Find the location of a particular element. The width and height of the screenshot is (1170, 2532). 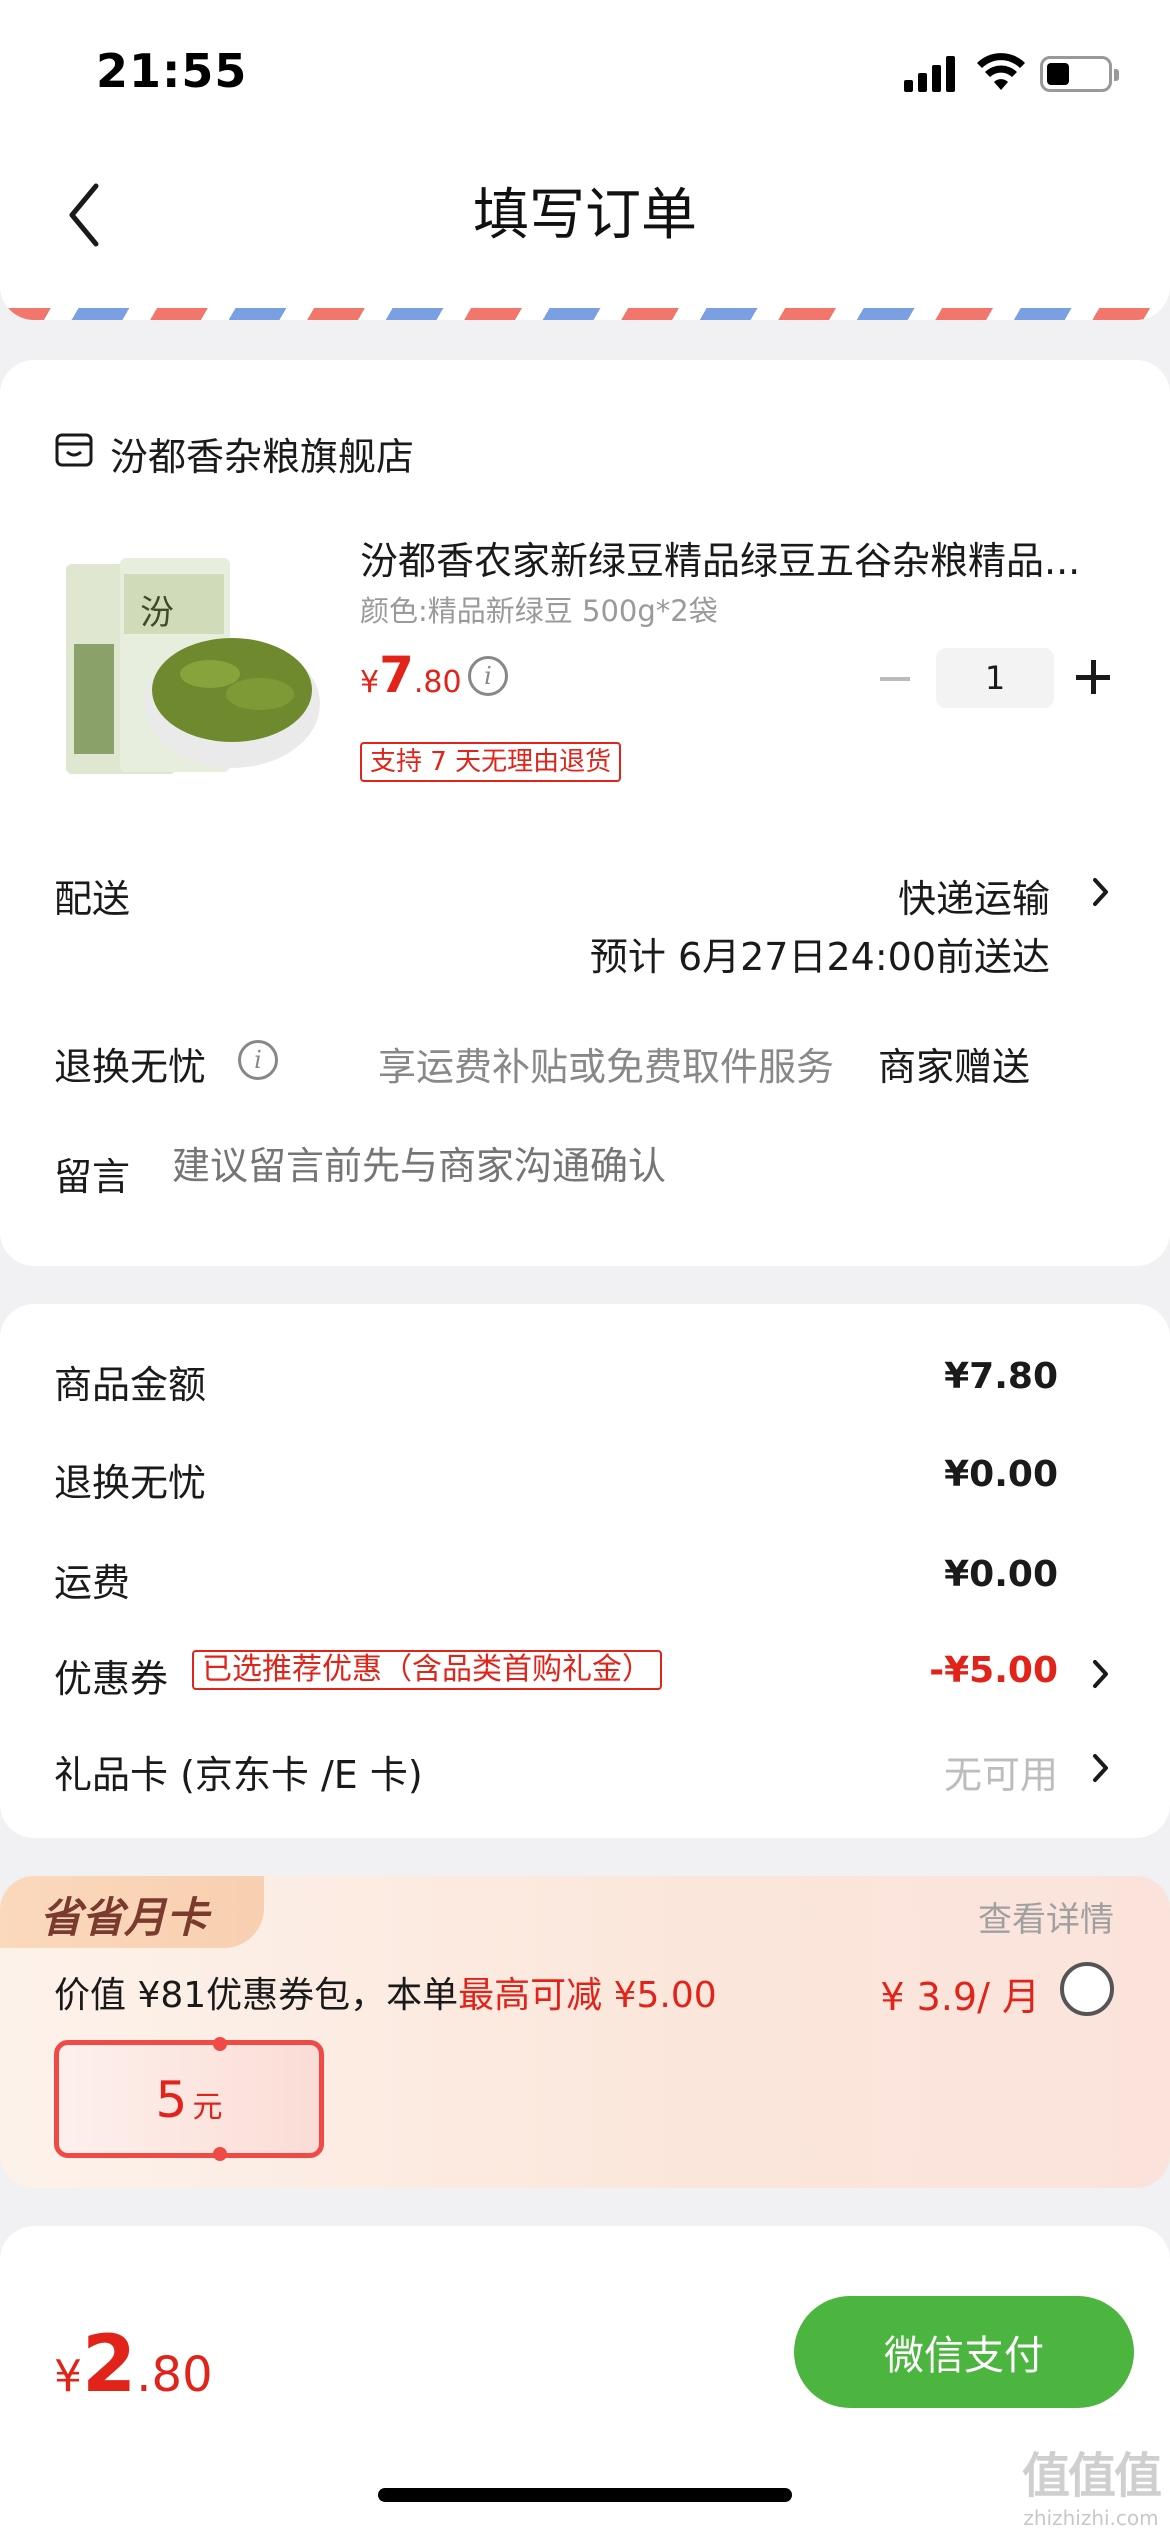

voucher-ticket: 5 元 is located at coordinates (189, 2099).